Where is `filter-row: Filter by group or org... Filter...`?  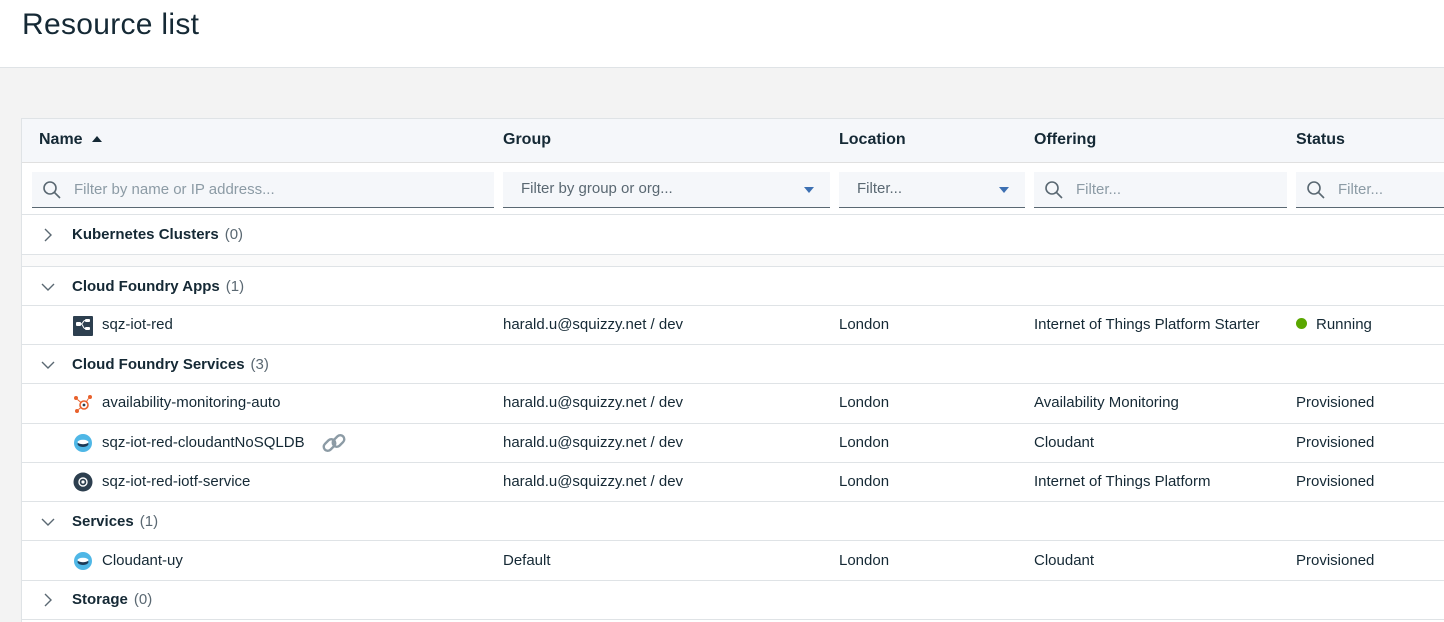
filter-row: Filter by group or org... Filter... is located at coordinates (733, 189).